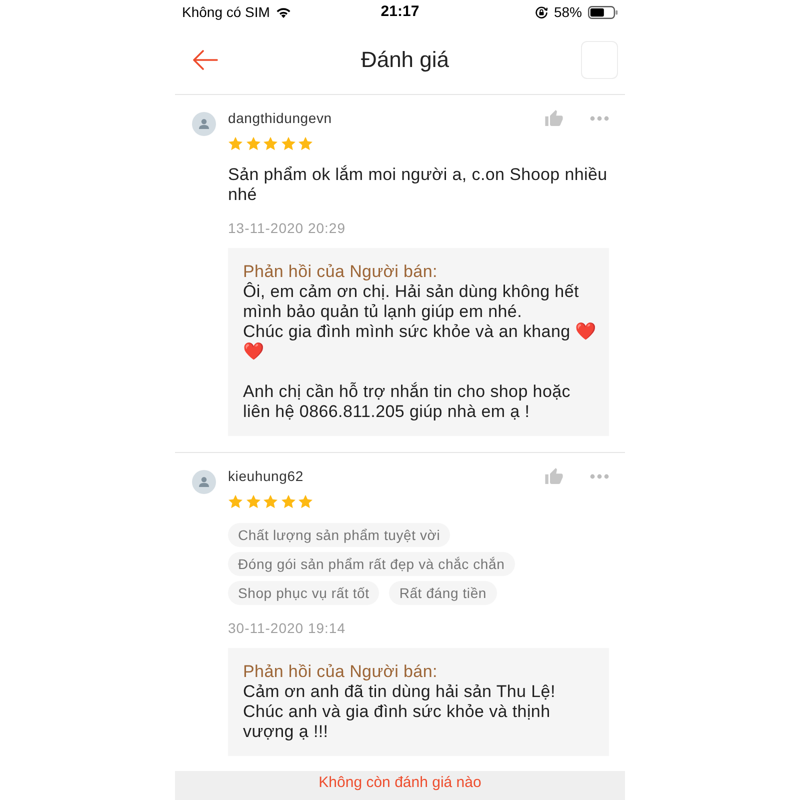 The width and height of the screenshot is (800, 800). Describe the element at coordinates (304, 593) in the screenshot. I see `review-tag: Shop phục vụ rất tốt` at that location.